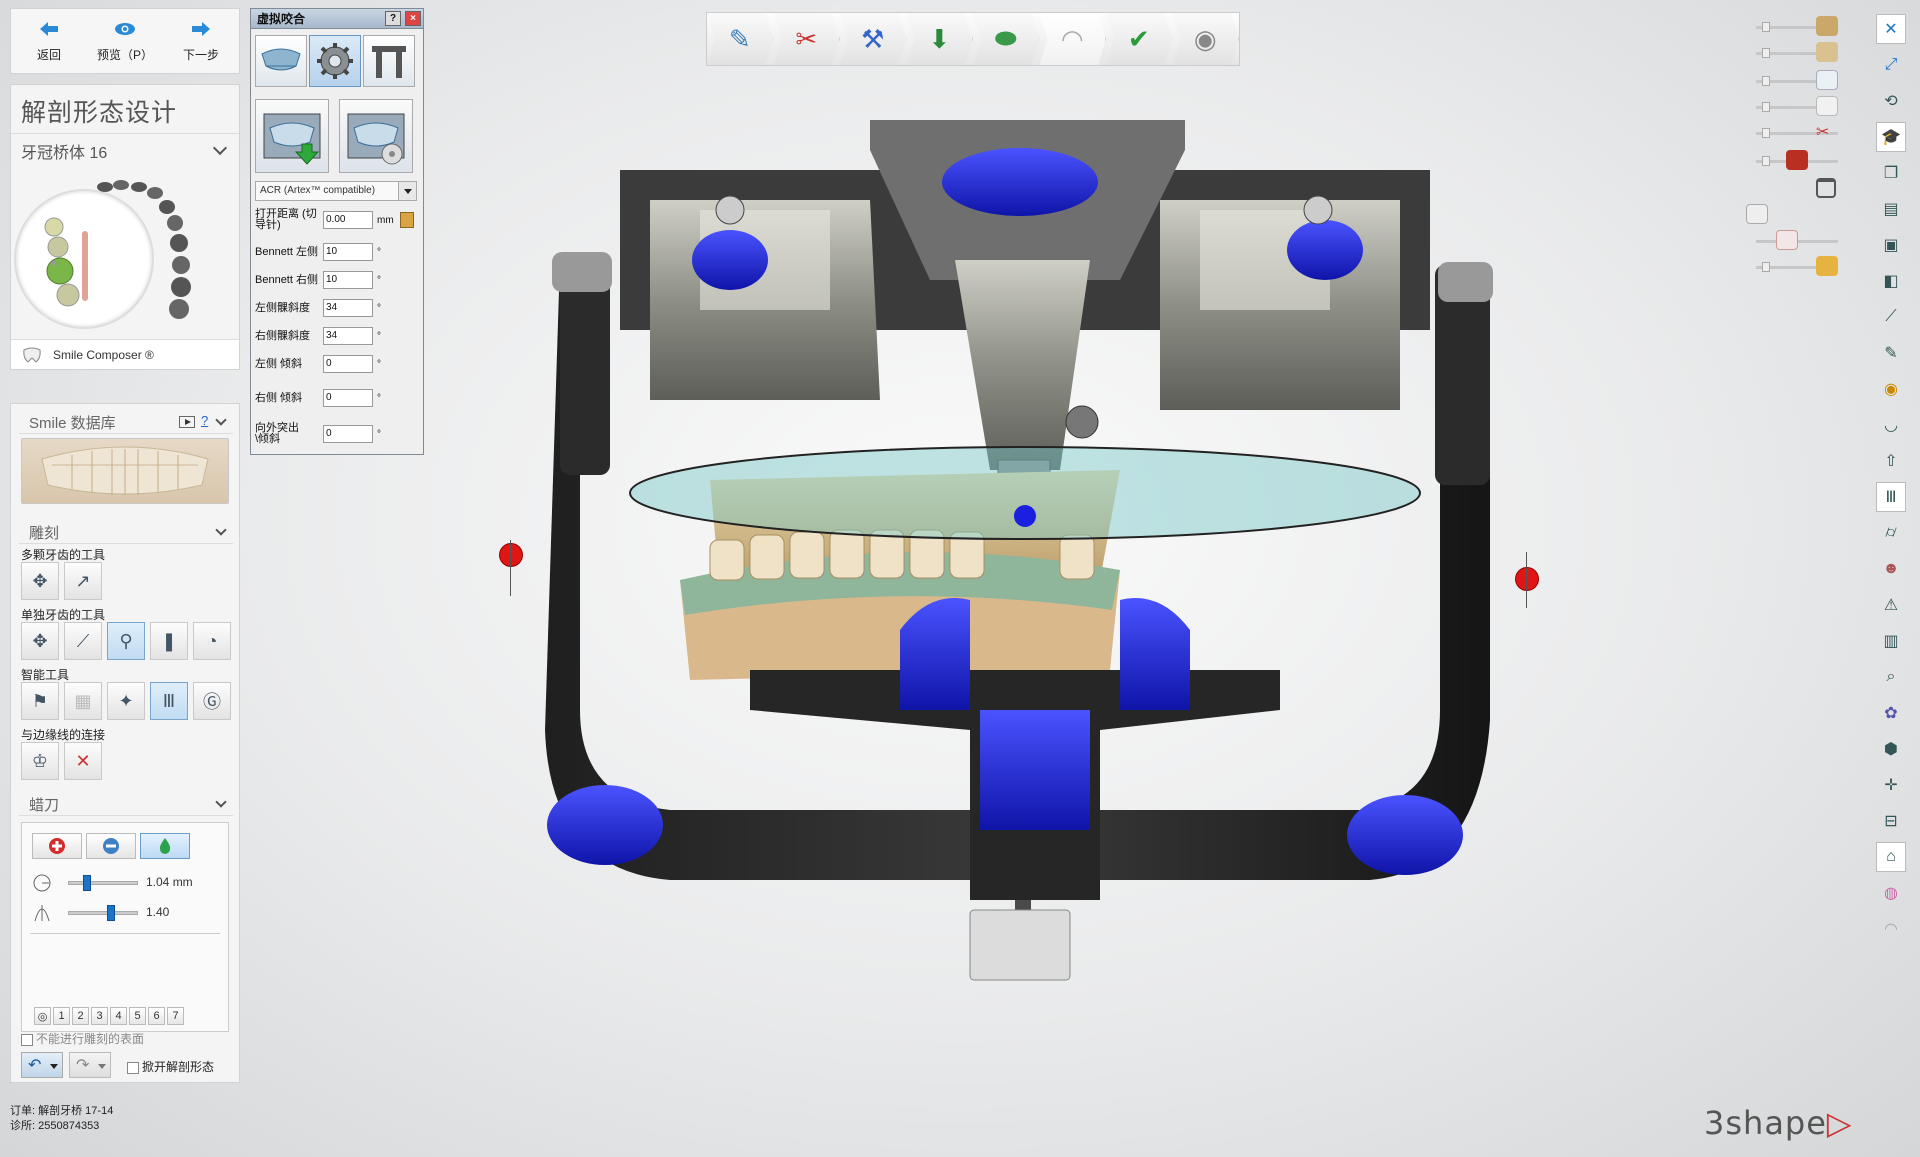  I want to click on axis-button: ✛, so click(1891, 785).